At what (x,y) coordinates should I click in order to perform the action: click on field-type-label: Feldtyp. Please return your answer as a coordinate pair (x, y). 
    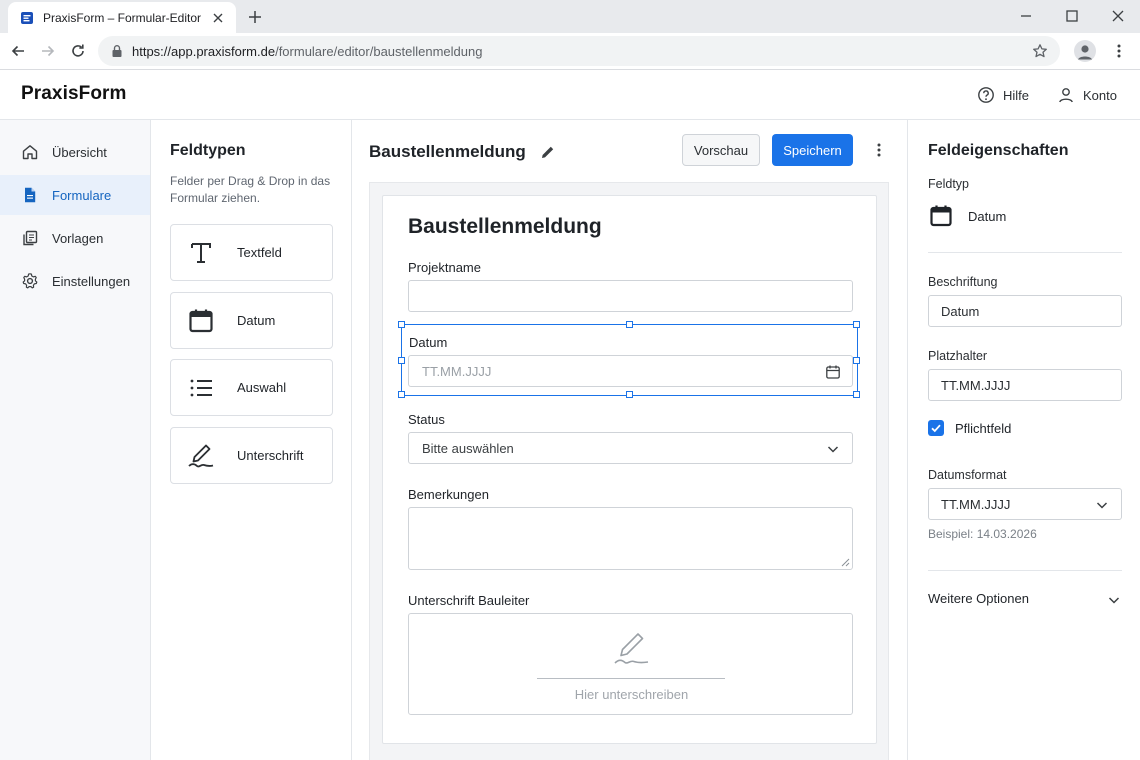
    Looking at the image, I should click on (948, 184).